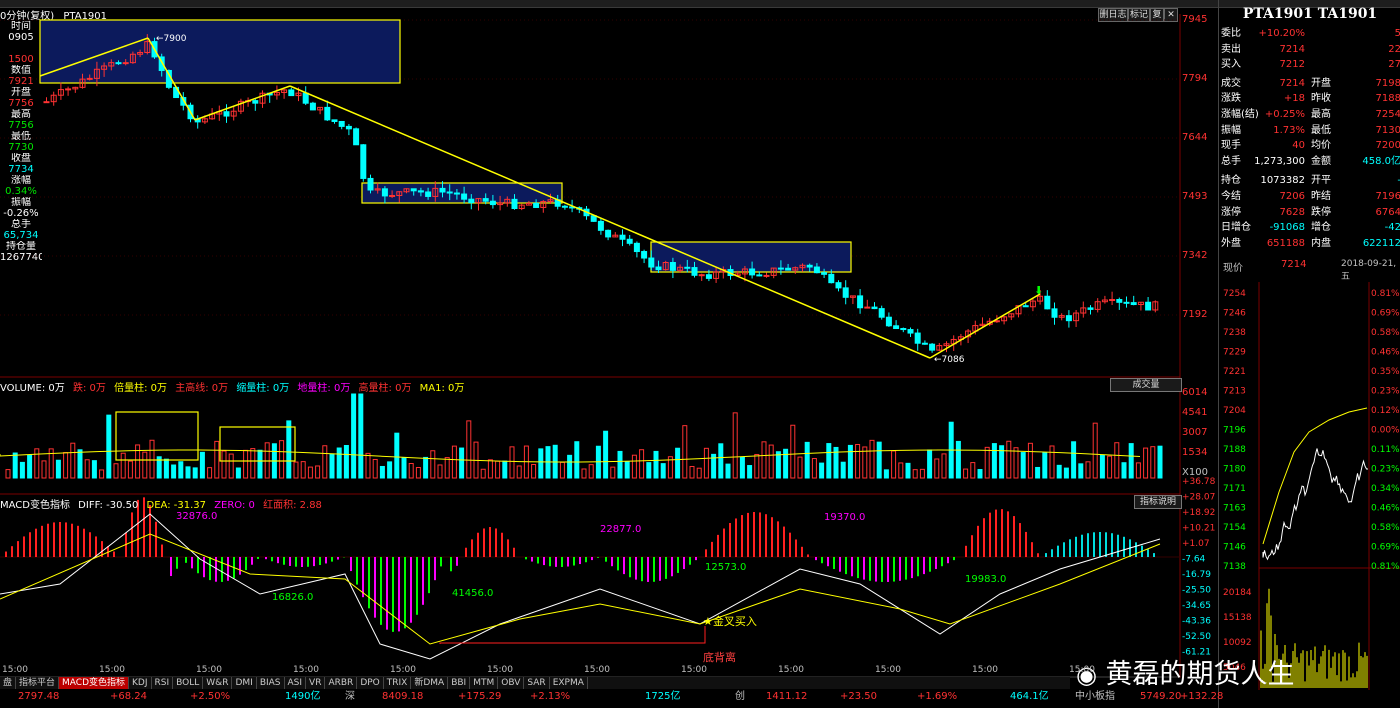  Describe the element at coordinates (1397, 33) in the screenshot. I see `quote-value: 5` at that location.